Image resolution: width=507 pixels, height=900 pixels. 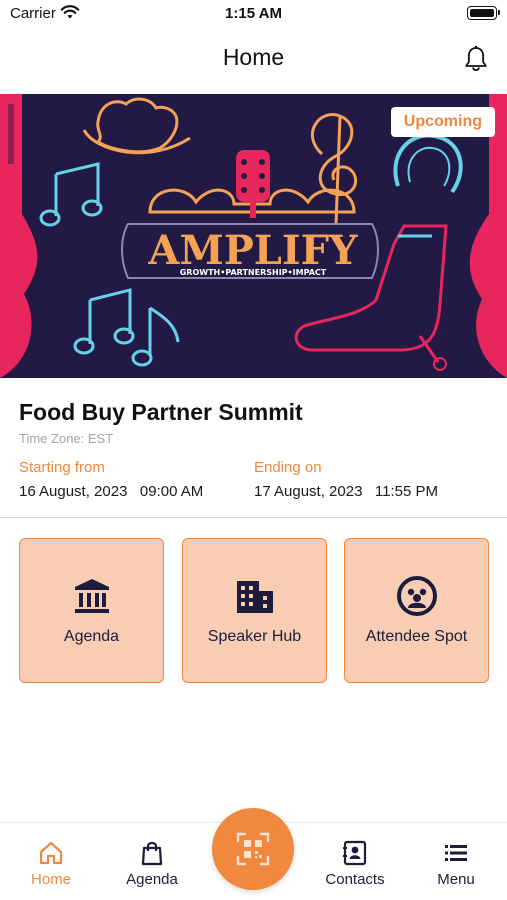 What do you see at coordinates (456, 879) in the screenshot?
I see `tab-menu-label: Menu` at bounding box center [456, 879].